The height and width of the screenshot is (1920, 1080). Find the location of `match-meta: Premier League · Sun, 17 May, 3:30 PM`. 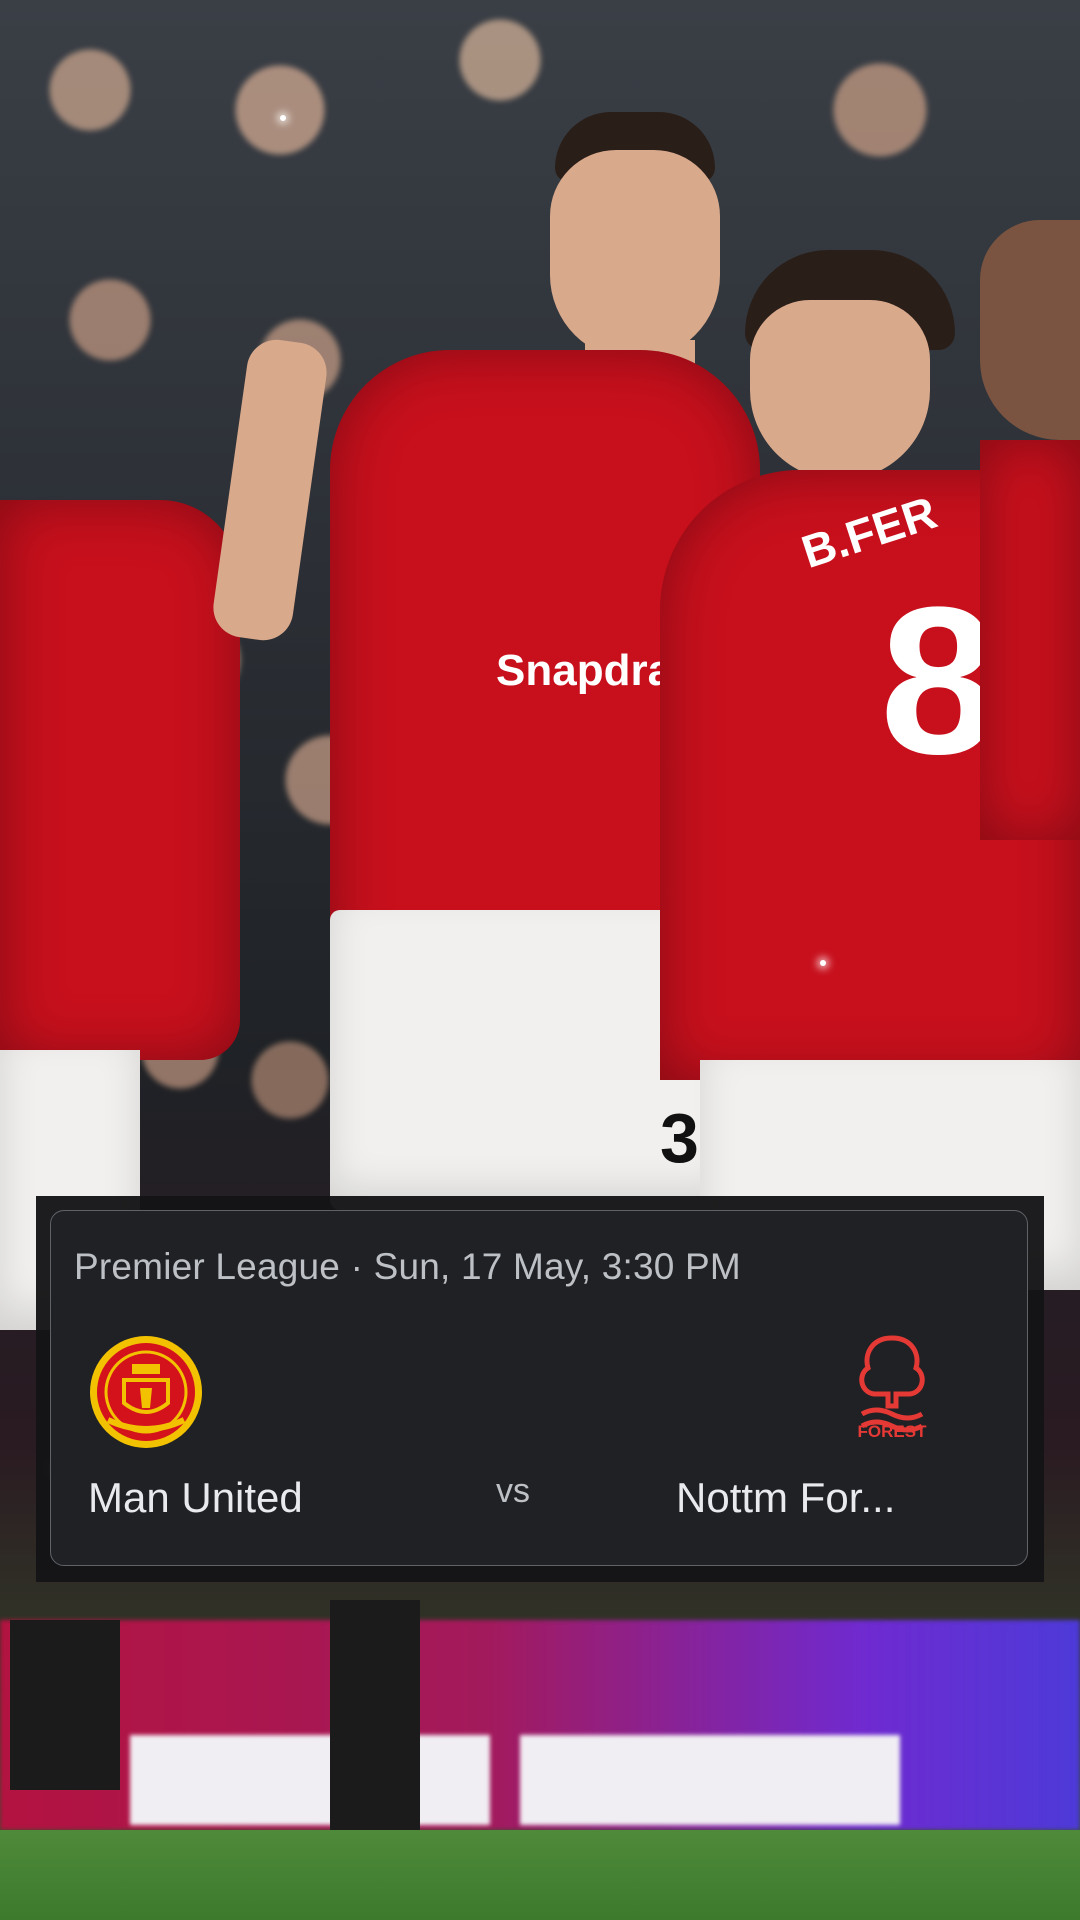

match-meta: Premier League · Sun, 17 May, 3:30 PM is located at coordinates (407, 1267).